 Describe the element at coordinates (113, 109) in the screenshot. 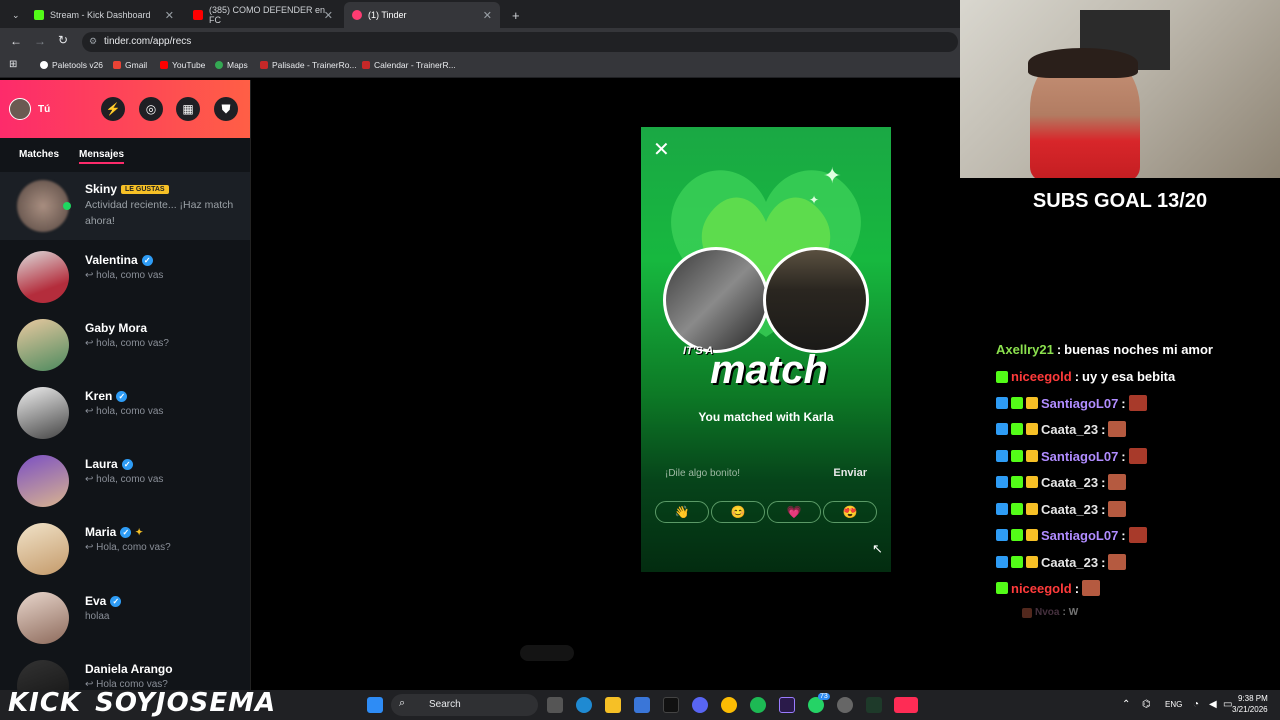

I see `boost-icon: ⚡` at that location.